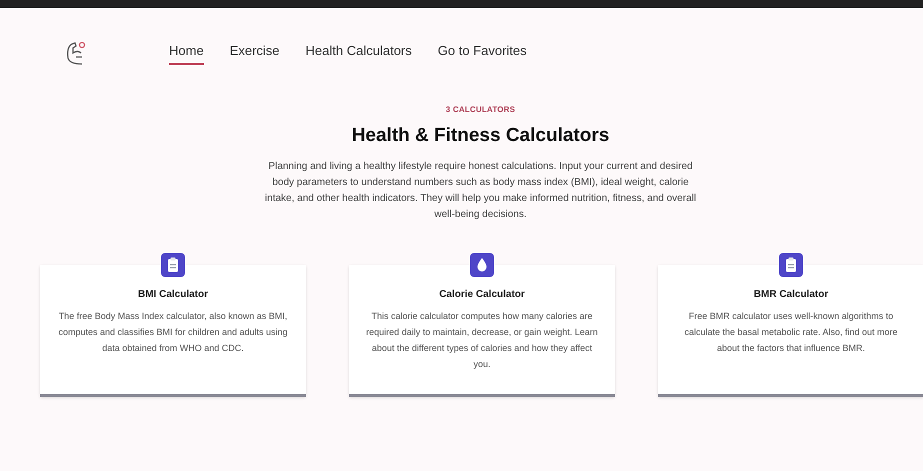 This screenshot has height=471, width=923. Describe the element at coordinates (482, 53) in the screenshot. I see `nav-link: Go to Favorites` at that location.